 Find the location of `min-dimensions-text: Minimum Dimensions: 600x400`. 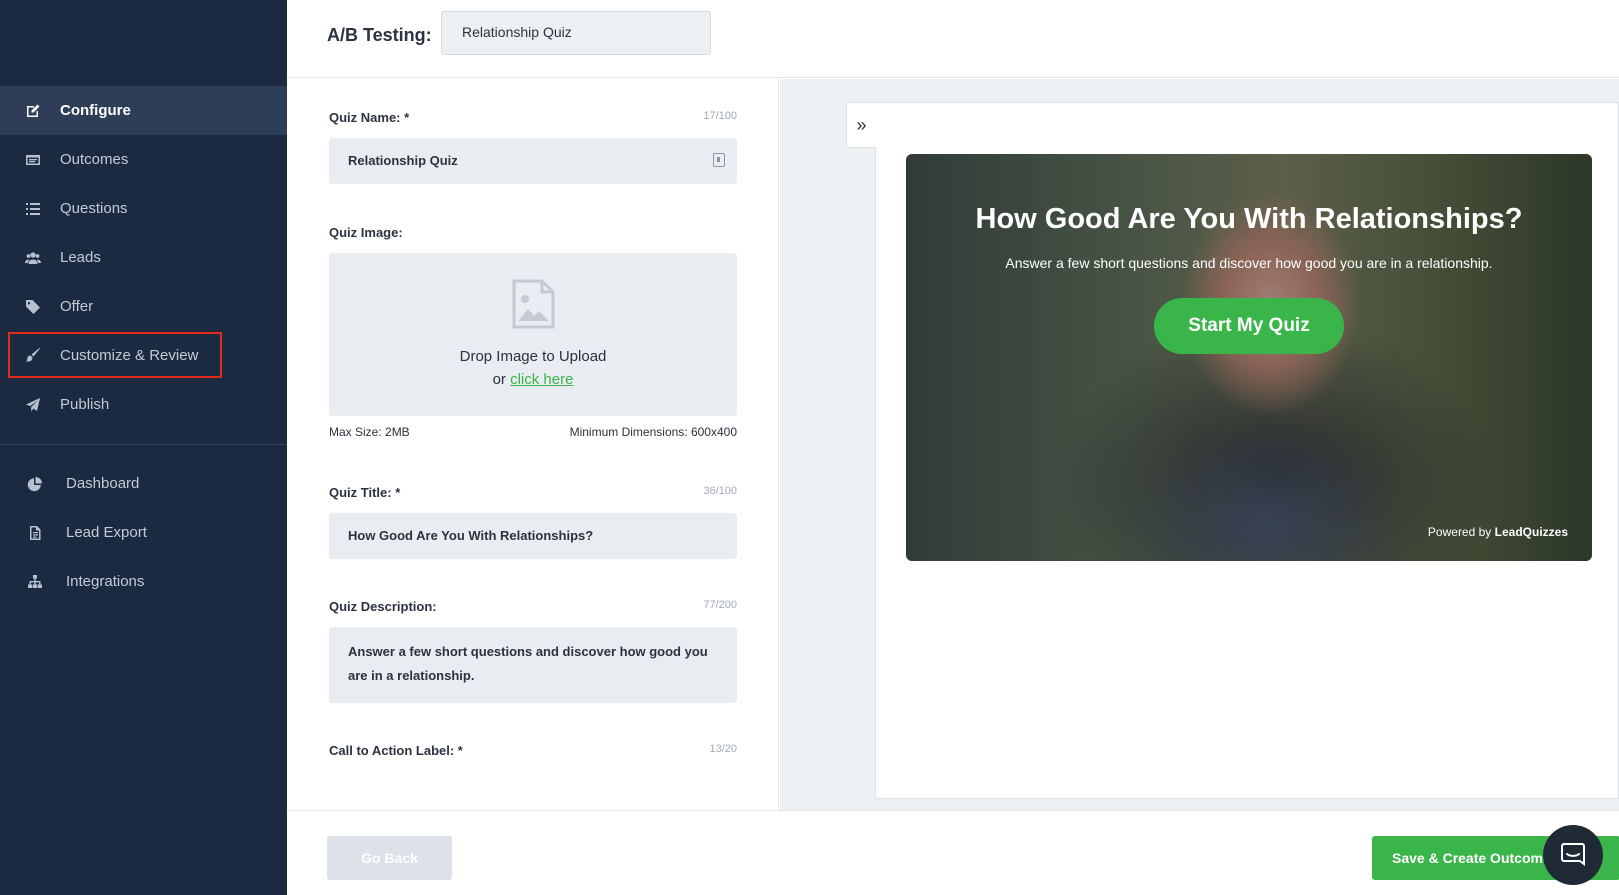

min-dimensions-text: Minimum Dimensions: 600x400 is located at coordinates (653, 432).